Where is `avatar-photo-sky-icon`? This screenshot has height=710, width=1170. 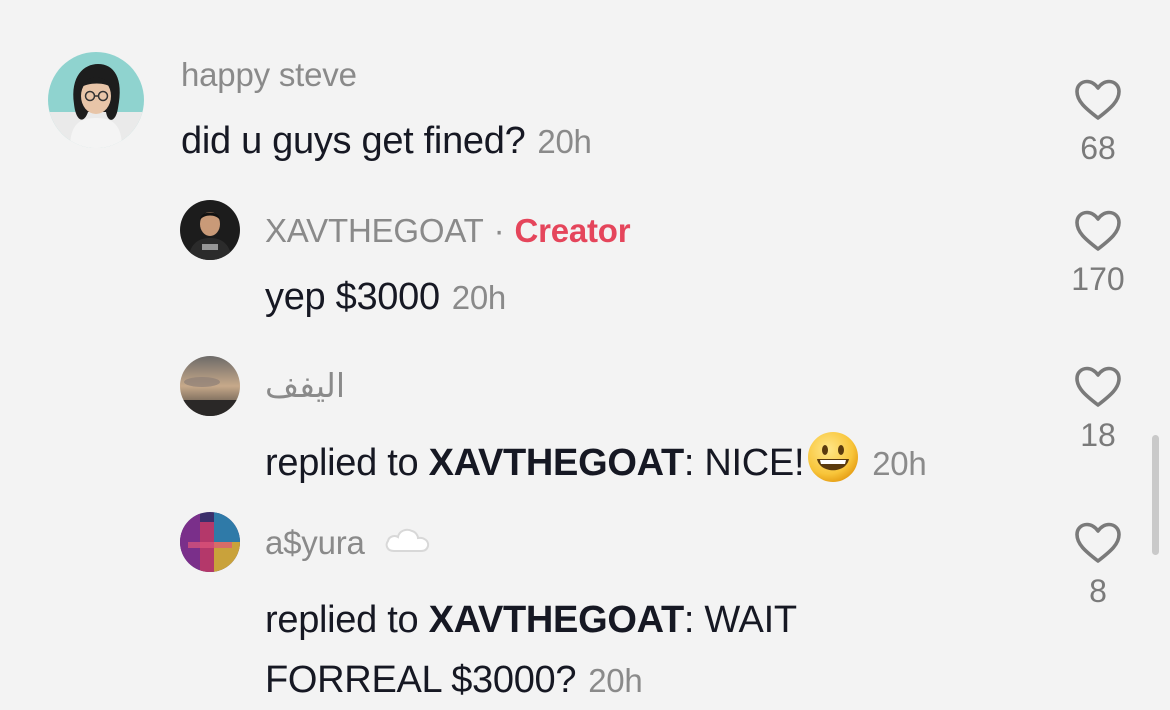
avatar-photo-sky-icon is located at coordinates (210, 386).